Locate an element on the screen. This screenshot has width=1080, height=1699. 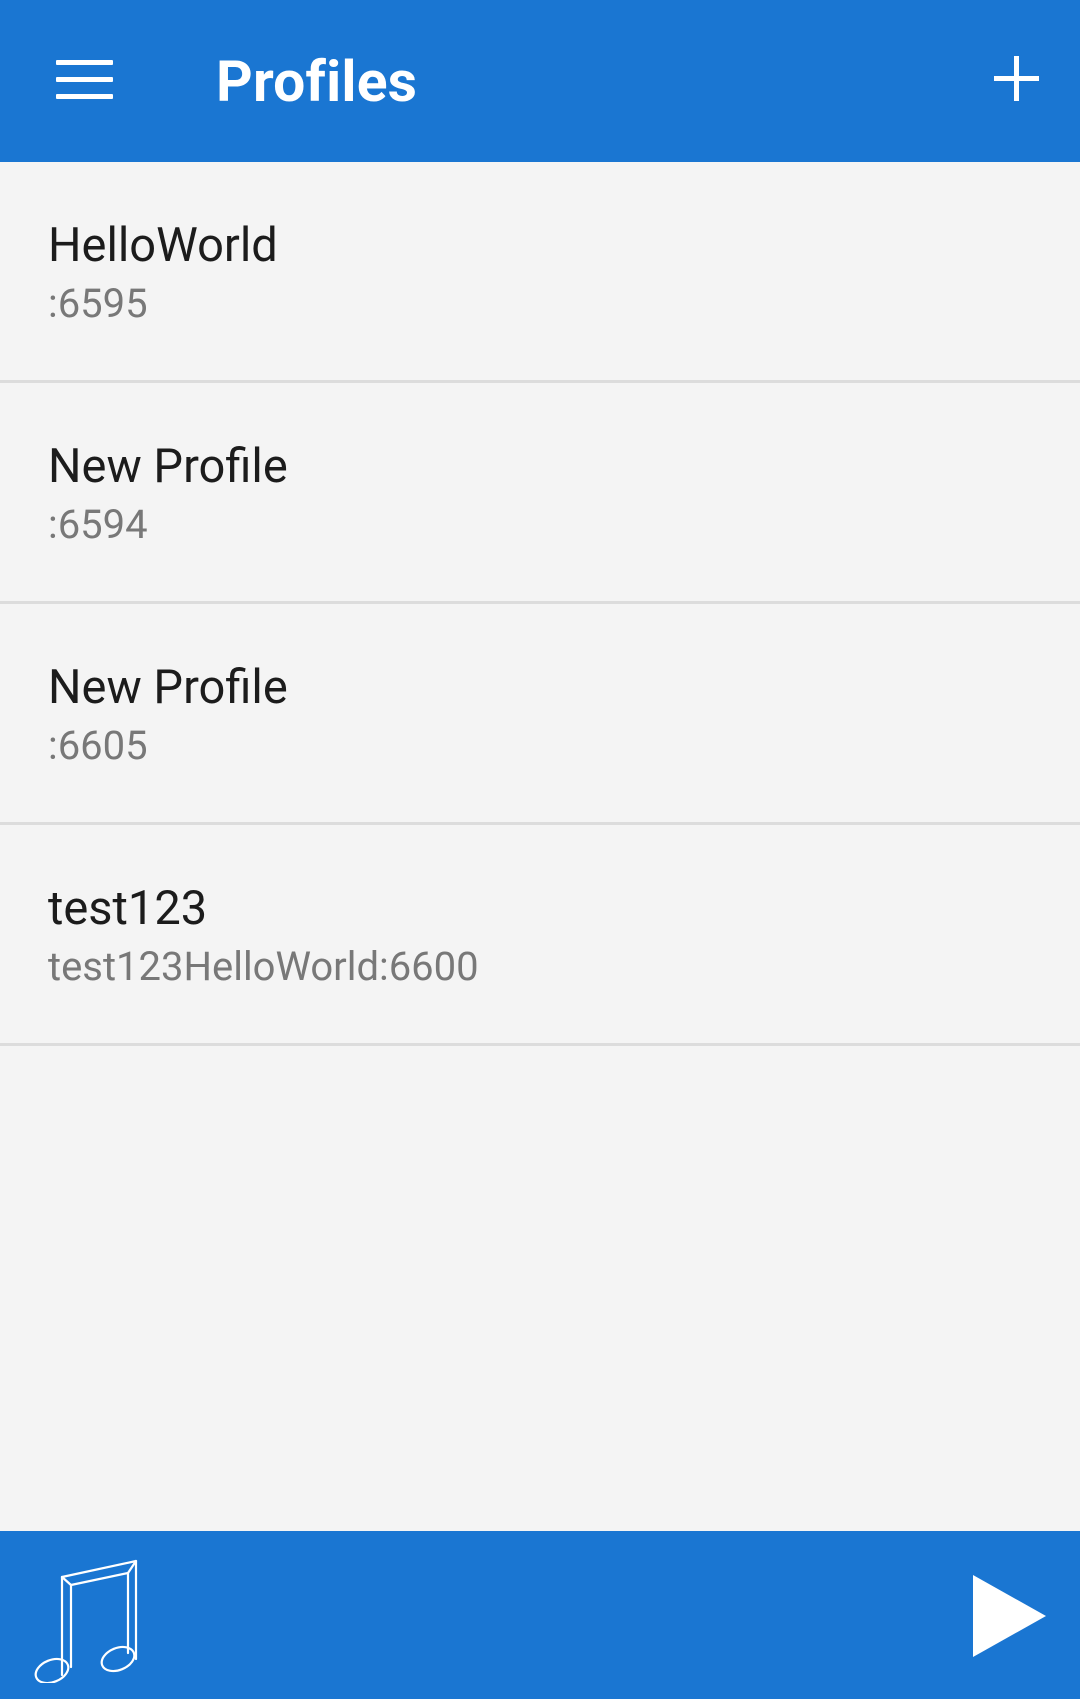
list-item: New Profile :6605 is located at coordinates (540, 714).